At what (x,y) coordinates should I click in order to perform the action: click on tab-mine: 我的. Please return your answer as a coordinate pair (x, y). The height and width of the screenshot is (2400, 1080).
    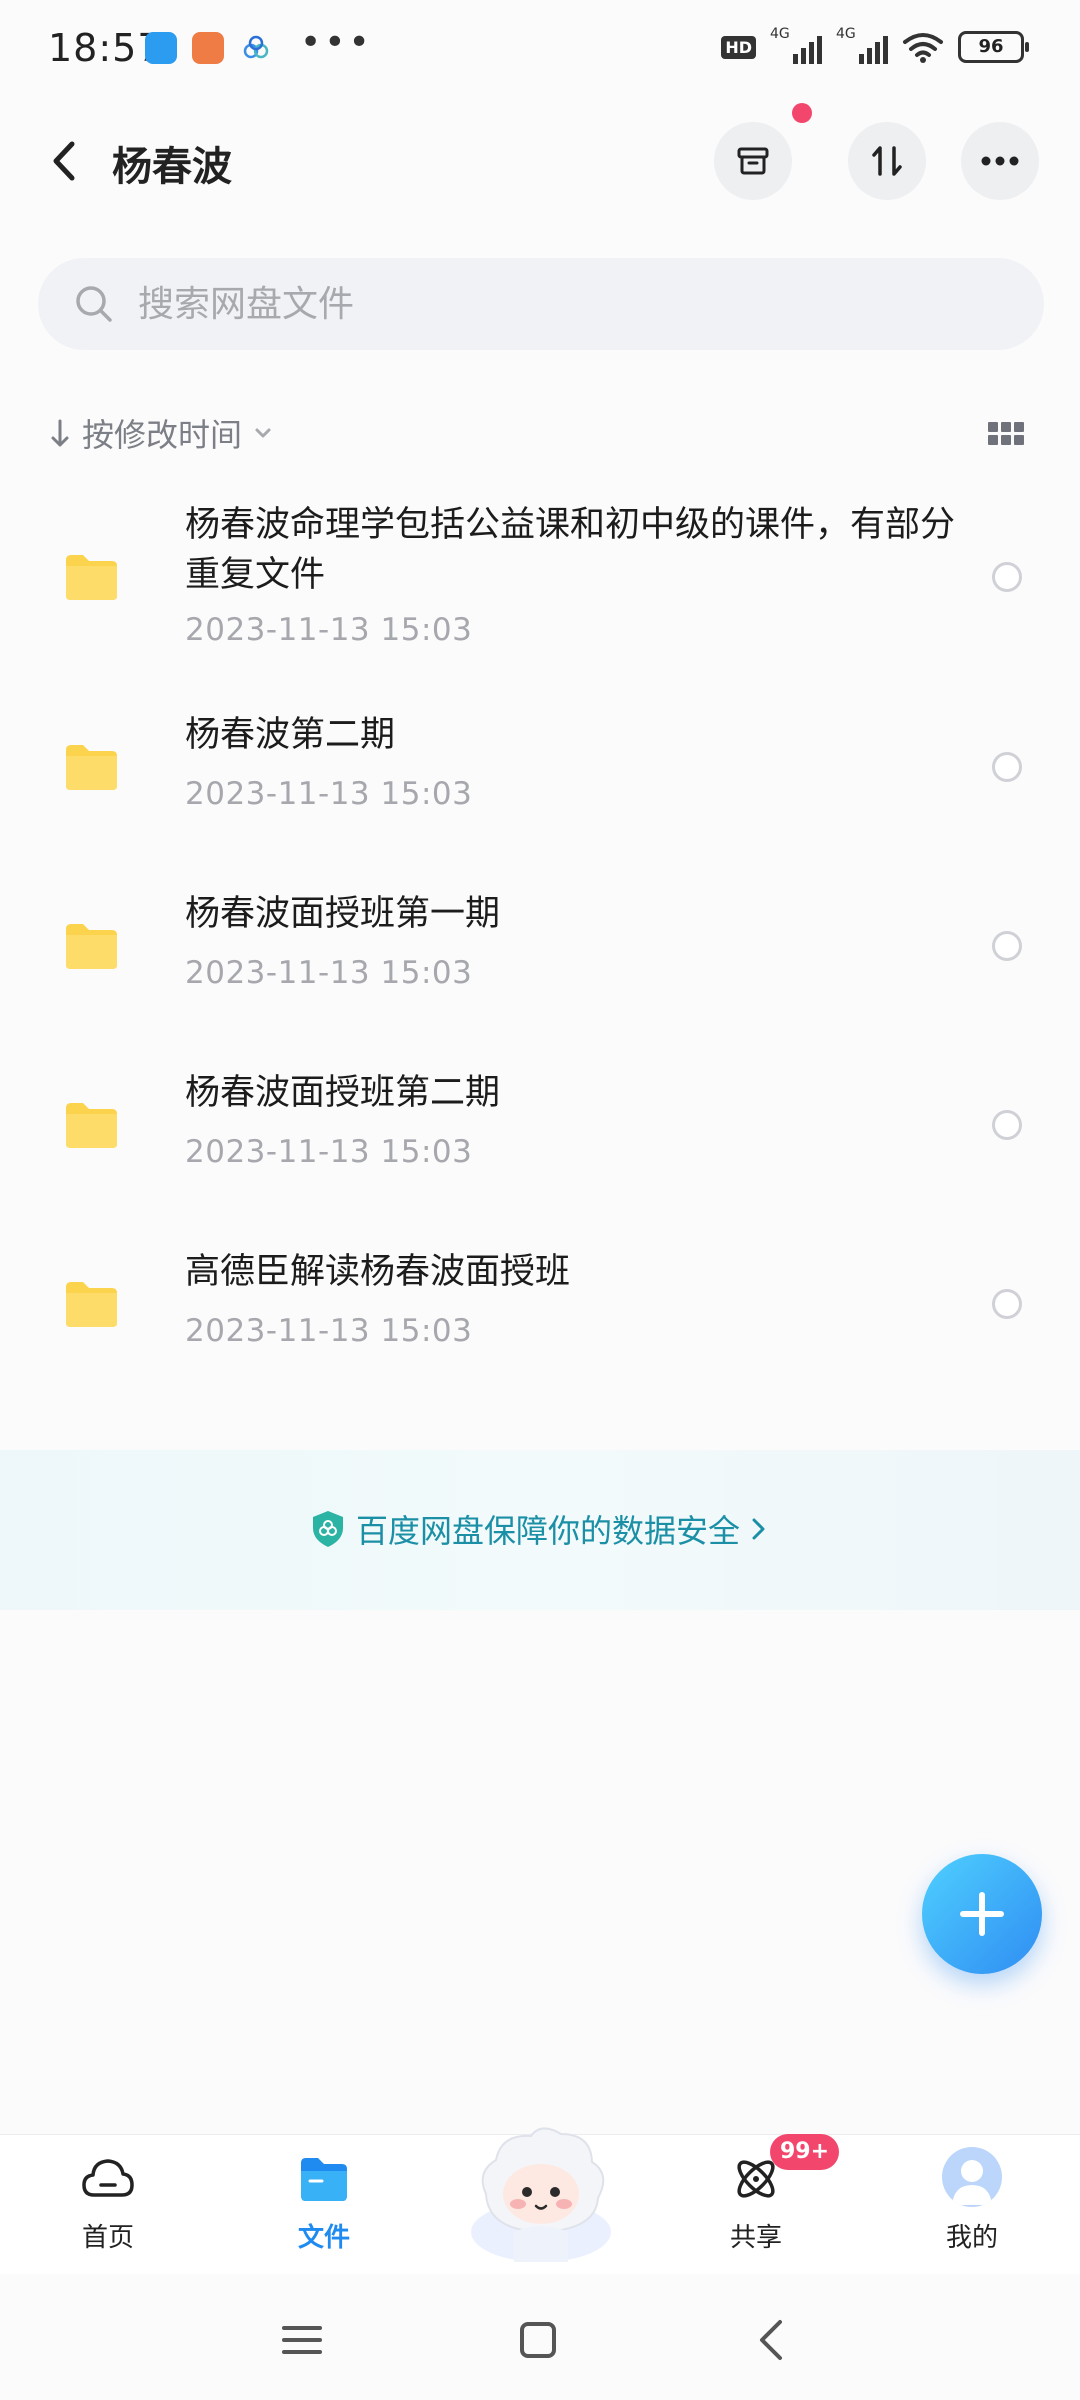
    Looking at the image, I should click on (972, 2205).